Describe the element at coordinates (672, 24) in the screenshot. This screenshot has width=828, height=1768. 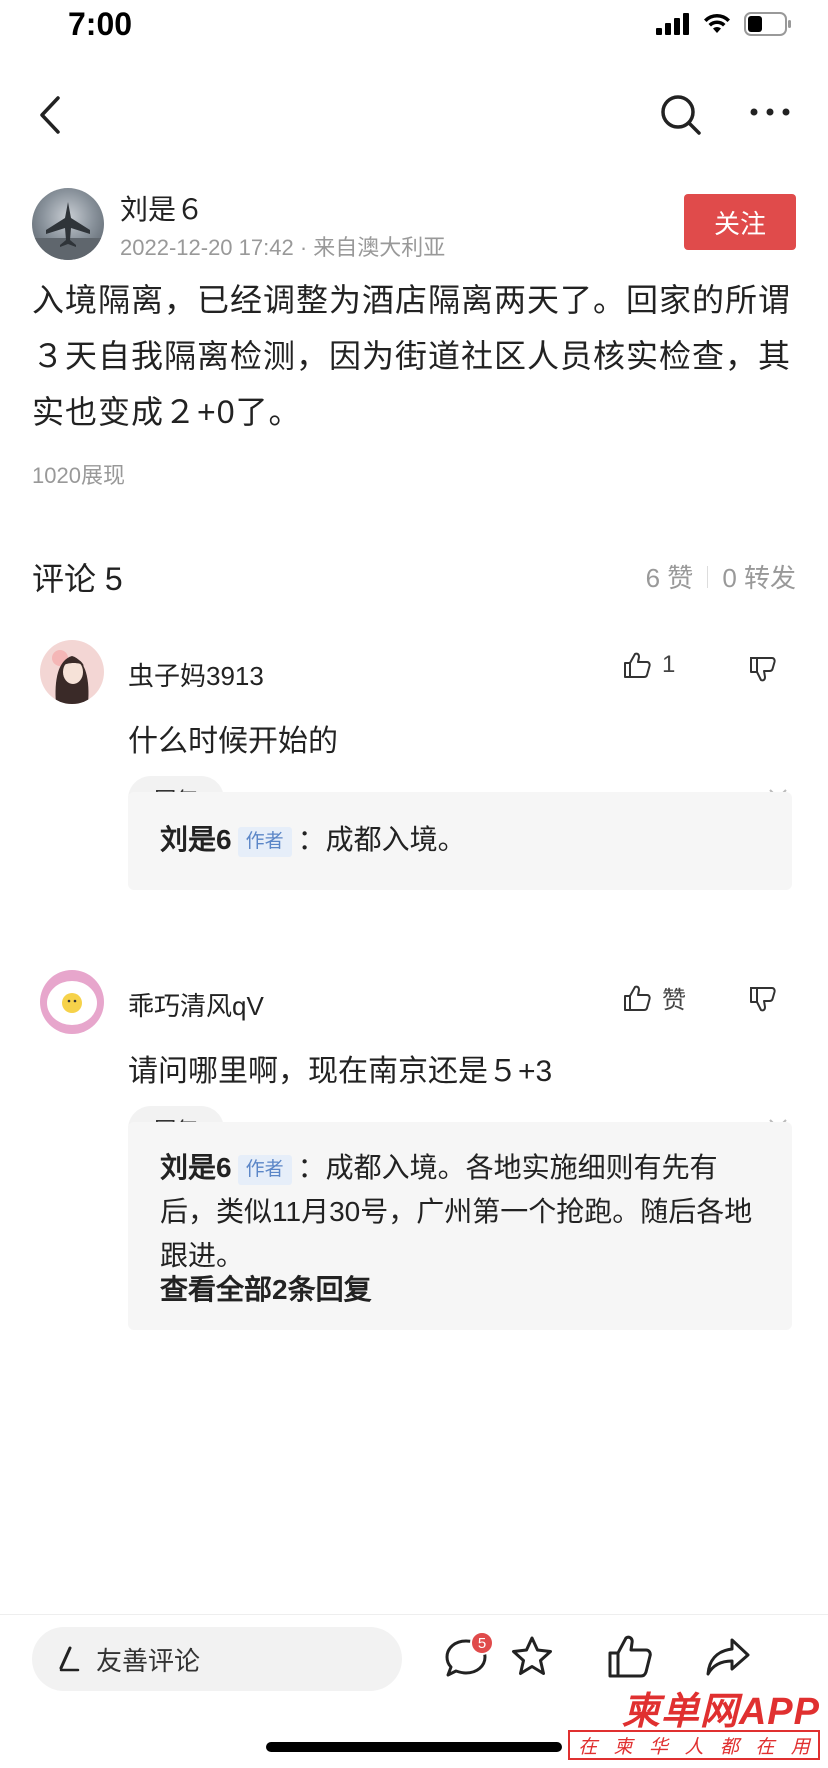
I see `signal-icon` at that location.